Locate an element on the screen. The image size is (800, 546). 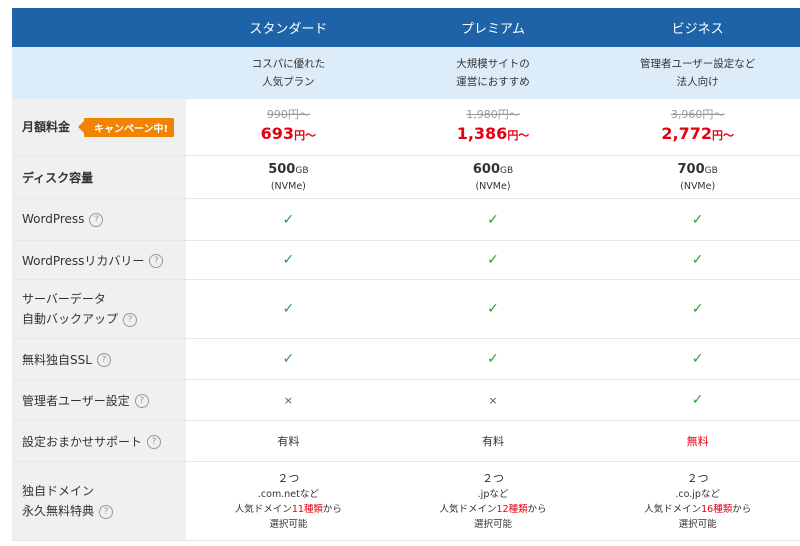
desc-line: 人気プラン is located at coordinates (288, 82).